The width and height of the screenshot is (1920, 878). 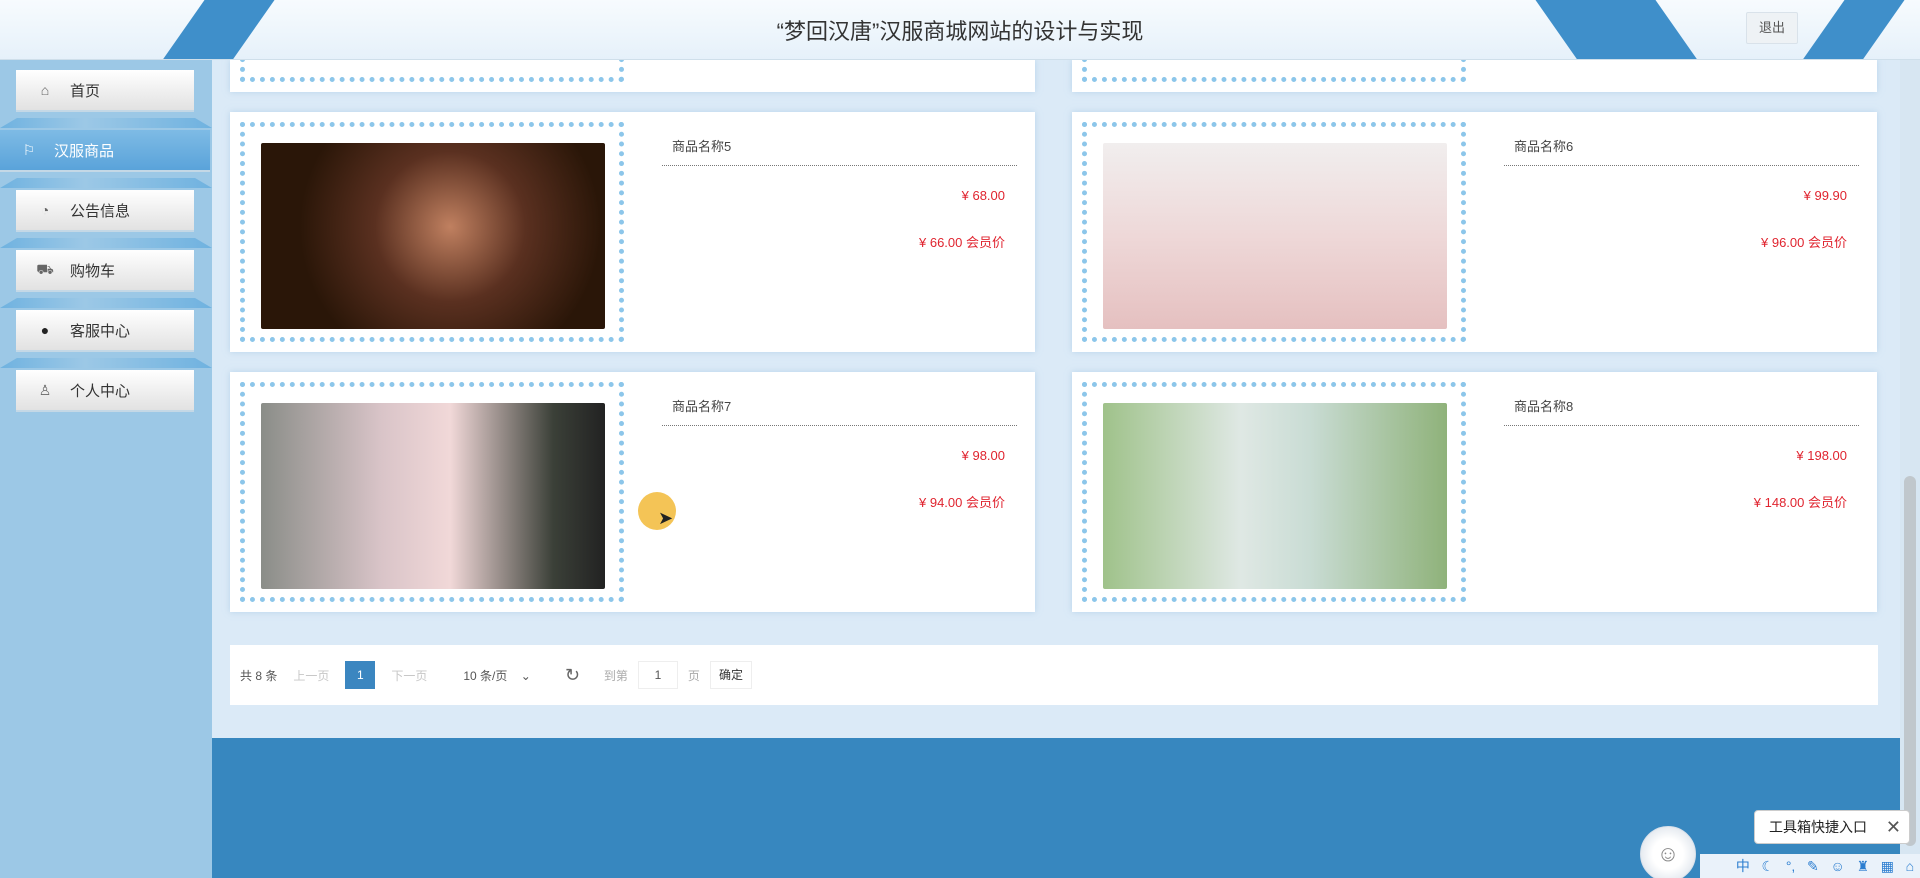 I want to click on toolbox-shortcut: 工具箱快捷入口 ✕, so click(x=1832, y=827).